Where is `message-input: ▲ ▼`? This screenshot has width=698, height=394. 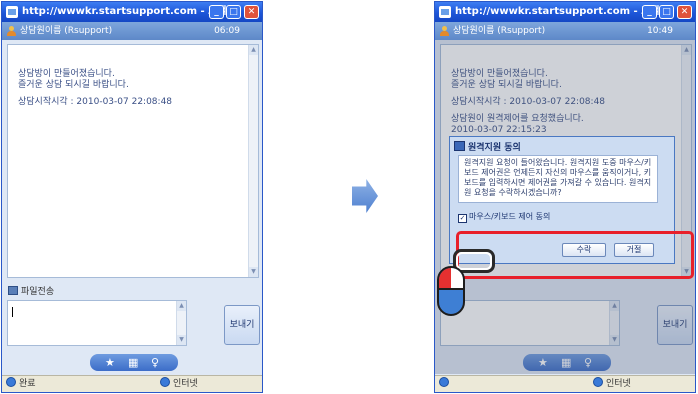
message-input: ▲ ▼ is located at coordinates (97, 323).